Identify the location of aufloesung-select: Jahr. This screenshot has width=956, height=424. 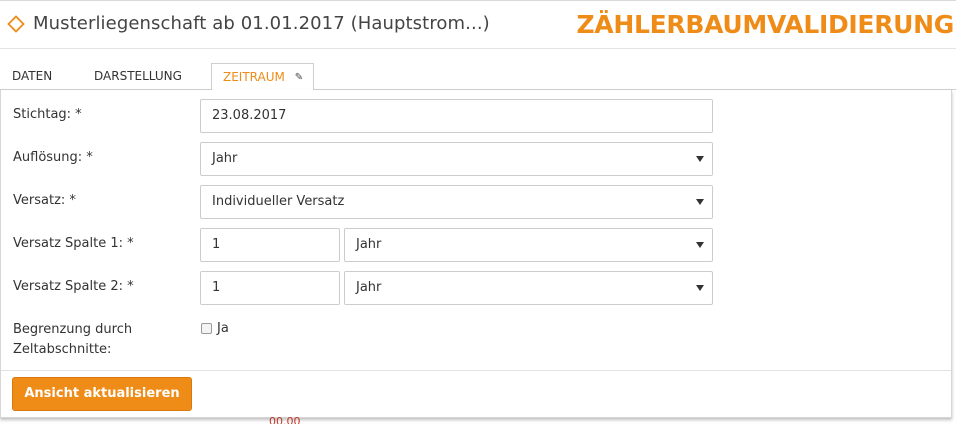
(456, 159).